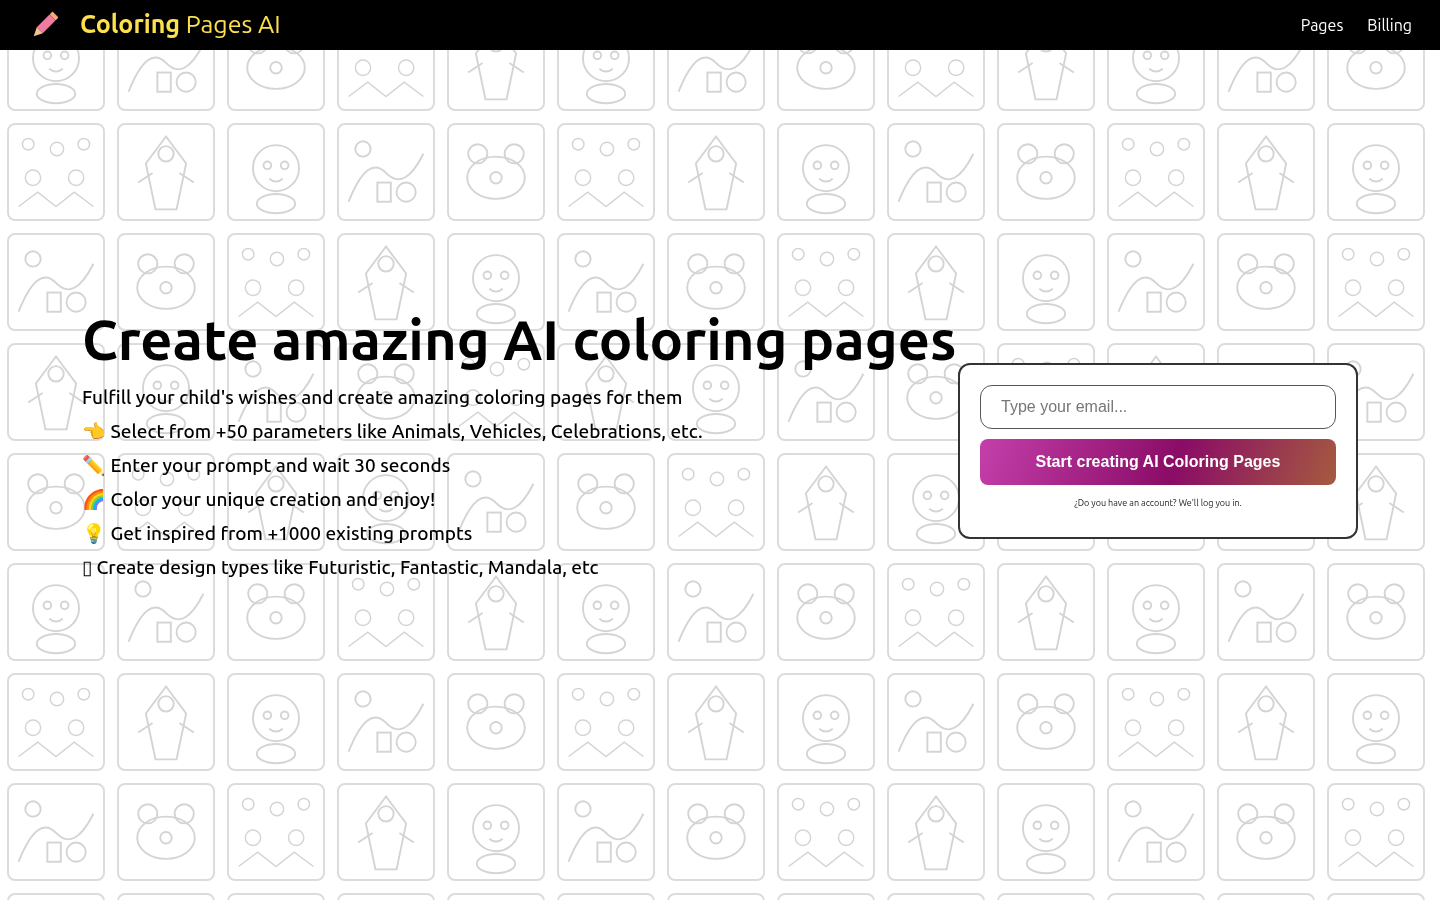 Image resolution: width=1440 pixels, height=900 pixels. Describe the element at coordinates (180, 25) in the screenshot. I see `logo-text: Coloring Pages AI` at that location.